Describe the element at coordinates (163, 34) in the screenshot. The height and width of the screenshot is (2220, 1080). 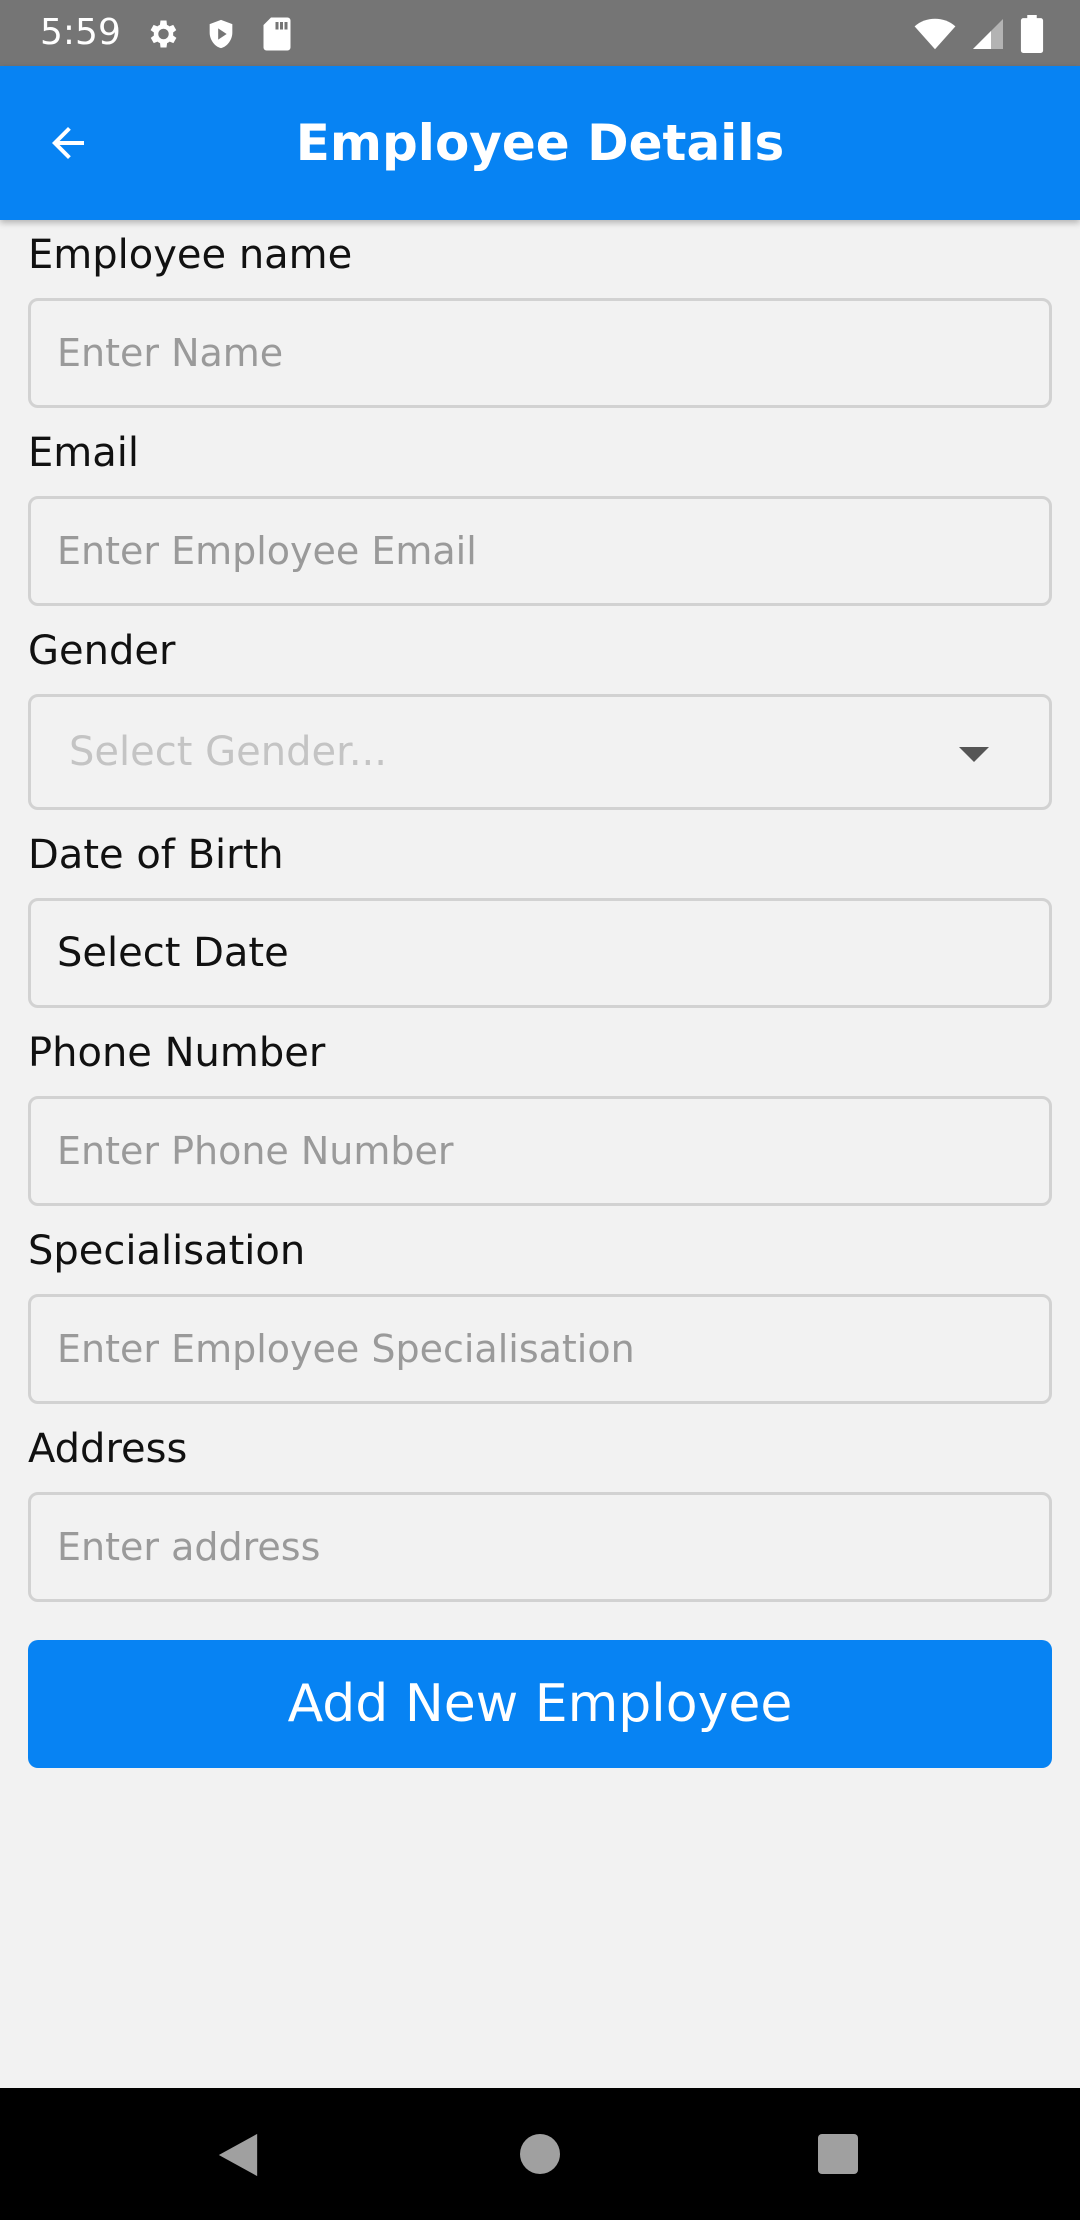
I see `gear-icon` at that location.